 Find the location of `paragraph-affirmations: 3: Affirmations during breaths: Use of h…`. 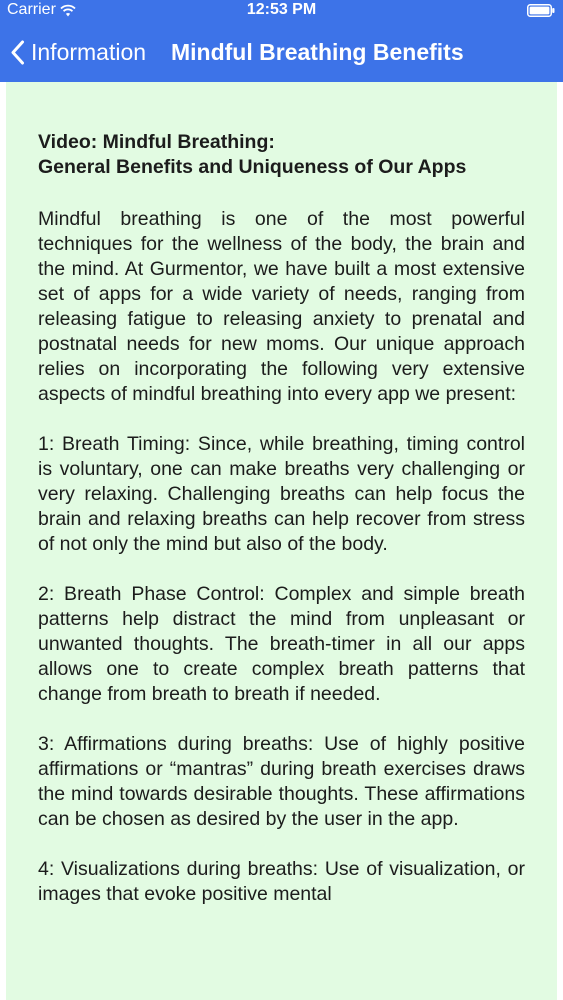

paragraph-affirmations: 3: Affirmations during breaths: Use of h… is located at coordinates (281, 781).